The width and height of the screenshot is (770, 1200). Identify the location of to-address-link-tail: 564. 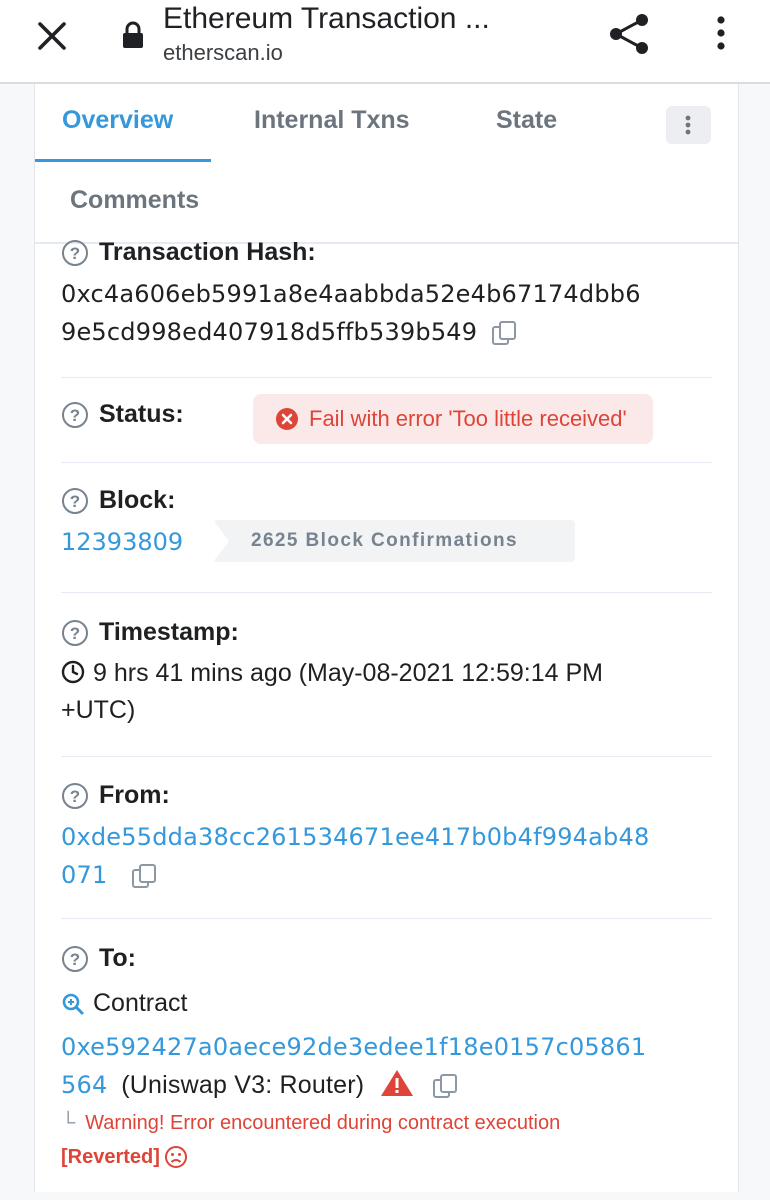
(84, 1085).